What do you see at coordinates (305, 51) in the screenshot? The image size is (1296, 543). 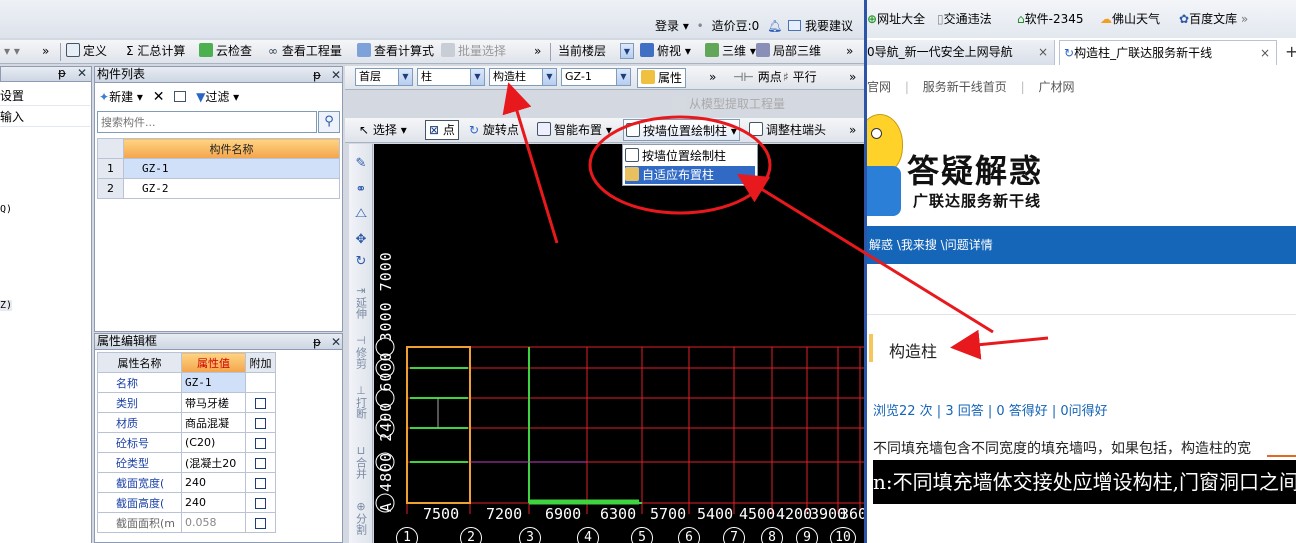 I see `view-quantity-button: ∞ 查看工程量` at bounding box center [305, 51].